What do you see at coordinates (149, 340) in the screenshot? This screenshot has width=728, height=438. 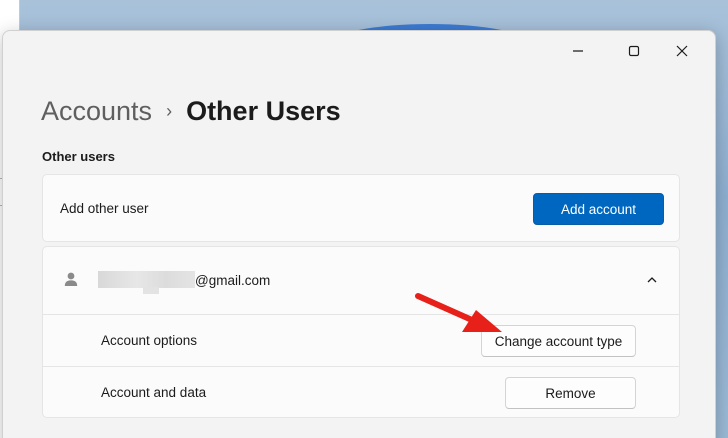 I see `account-options-label: Account options` at bounding box center [149, 340].